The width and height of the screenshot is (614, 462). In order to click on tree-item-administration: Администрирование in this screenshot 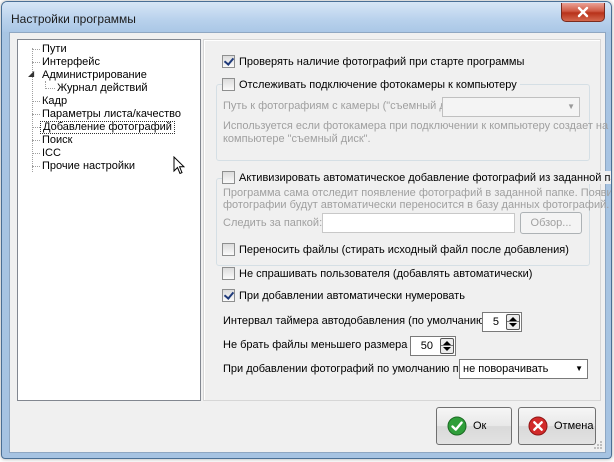, I will do `click(94, 75)`.